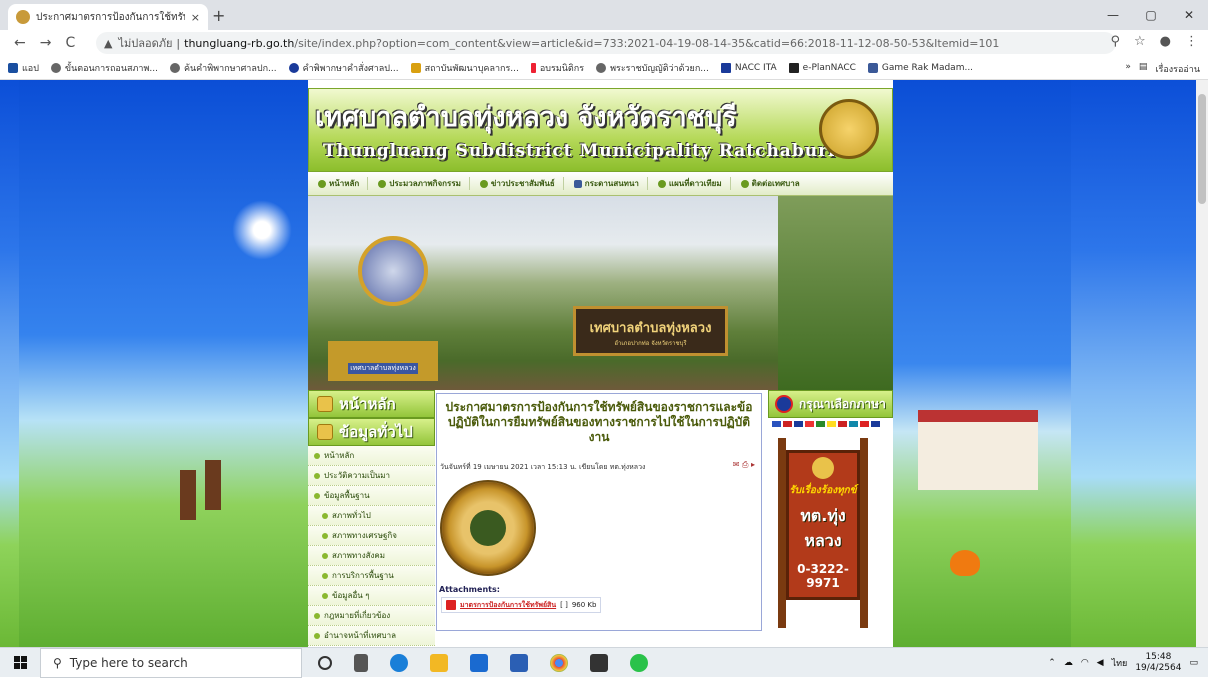  I want to click on scrollbar-thumb, so click(1202, 149).